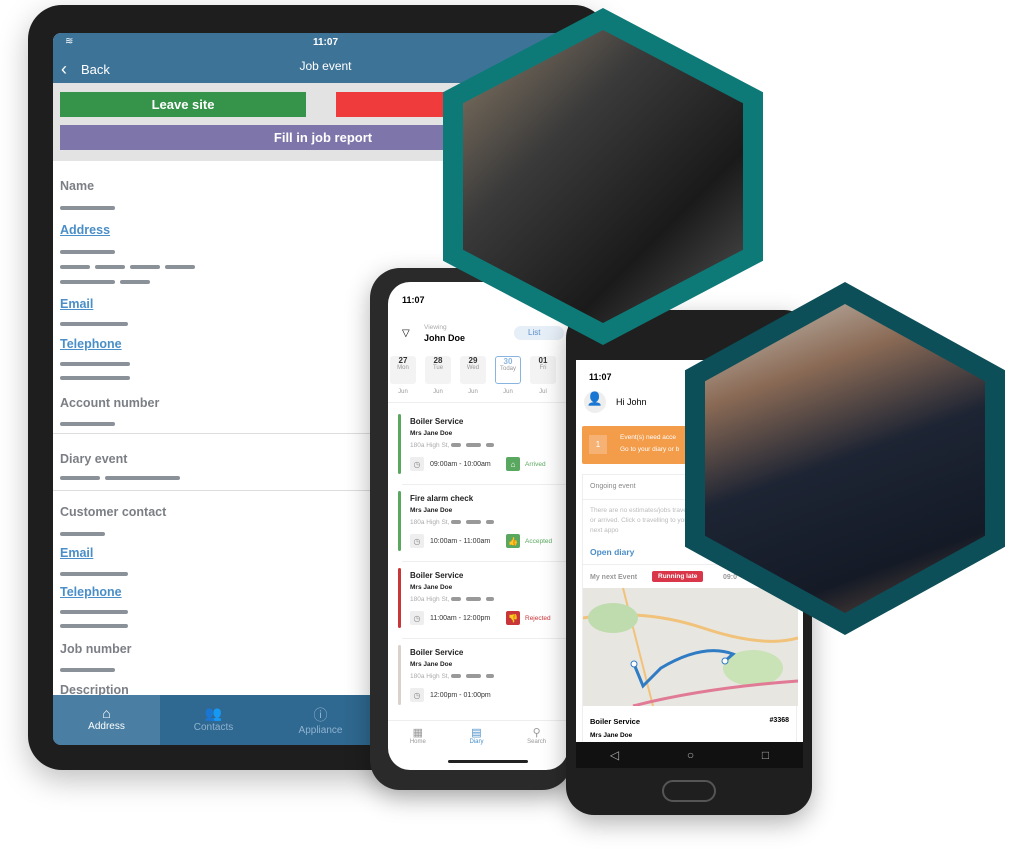 This screenshot has height=855, width=1024. Describe the element at coordinates (476, 742) in the screenshot. I see `nav-label: Diary` at that location.